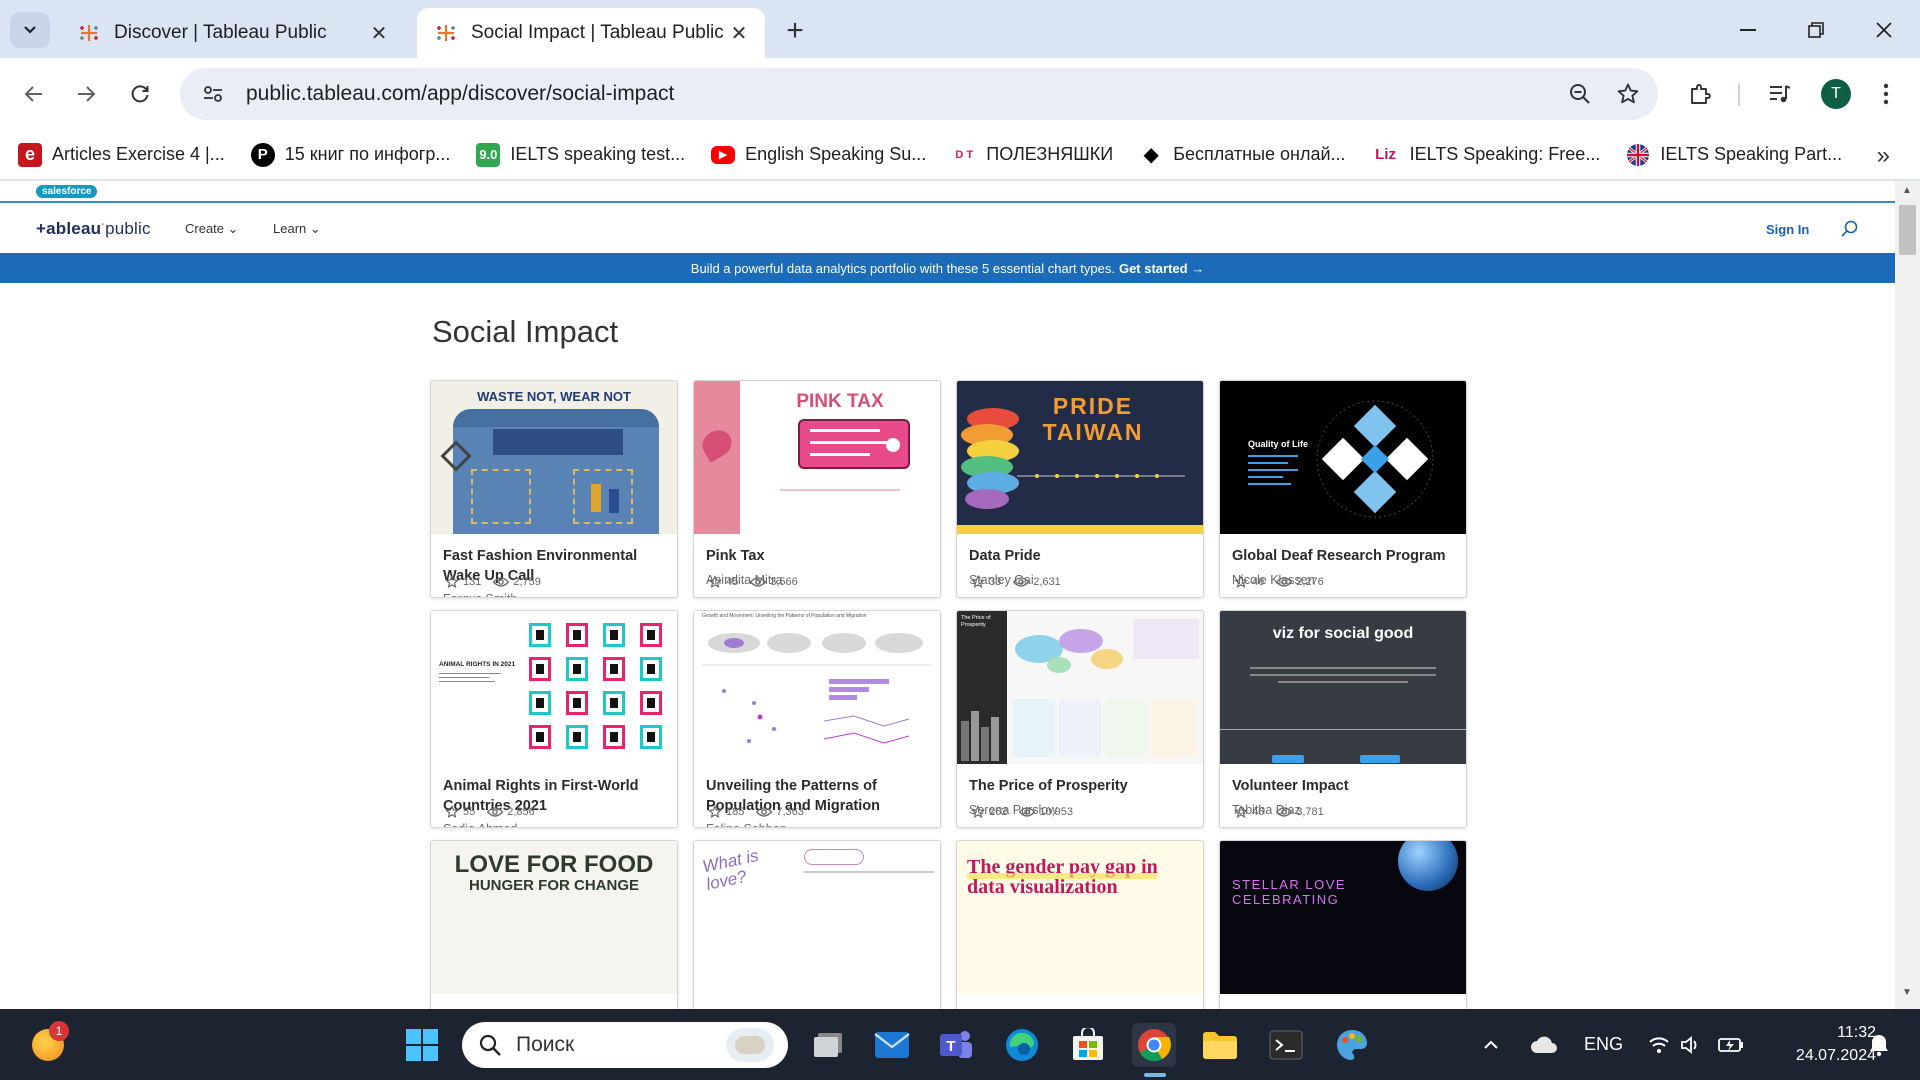  What do you see at coordinates (213, 94) in the screenshot?
I see `site-info-button` at bounding box center [213, 94].